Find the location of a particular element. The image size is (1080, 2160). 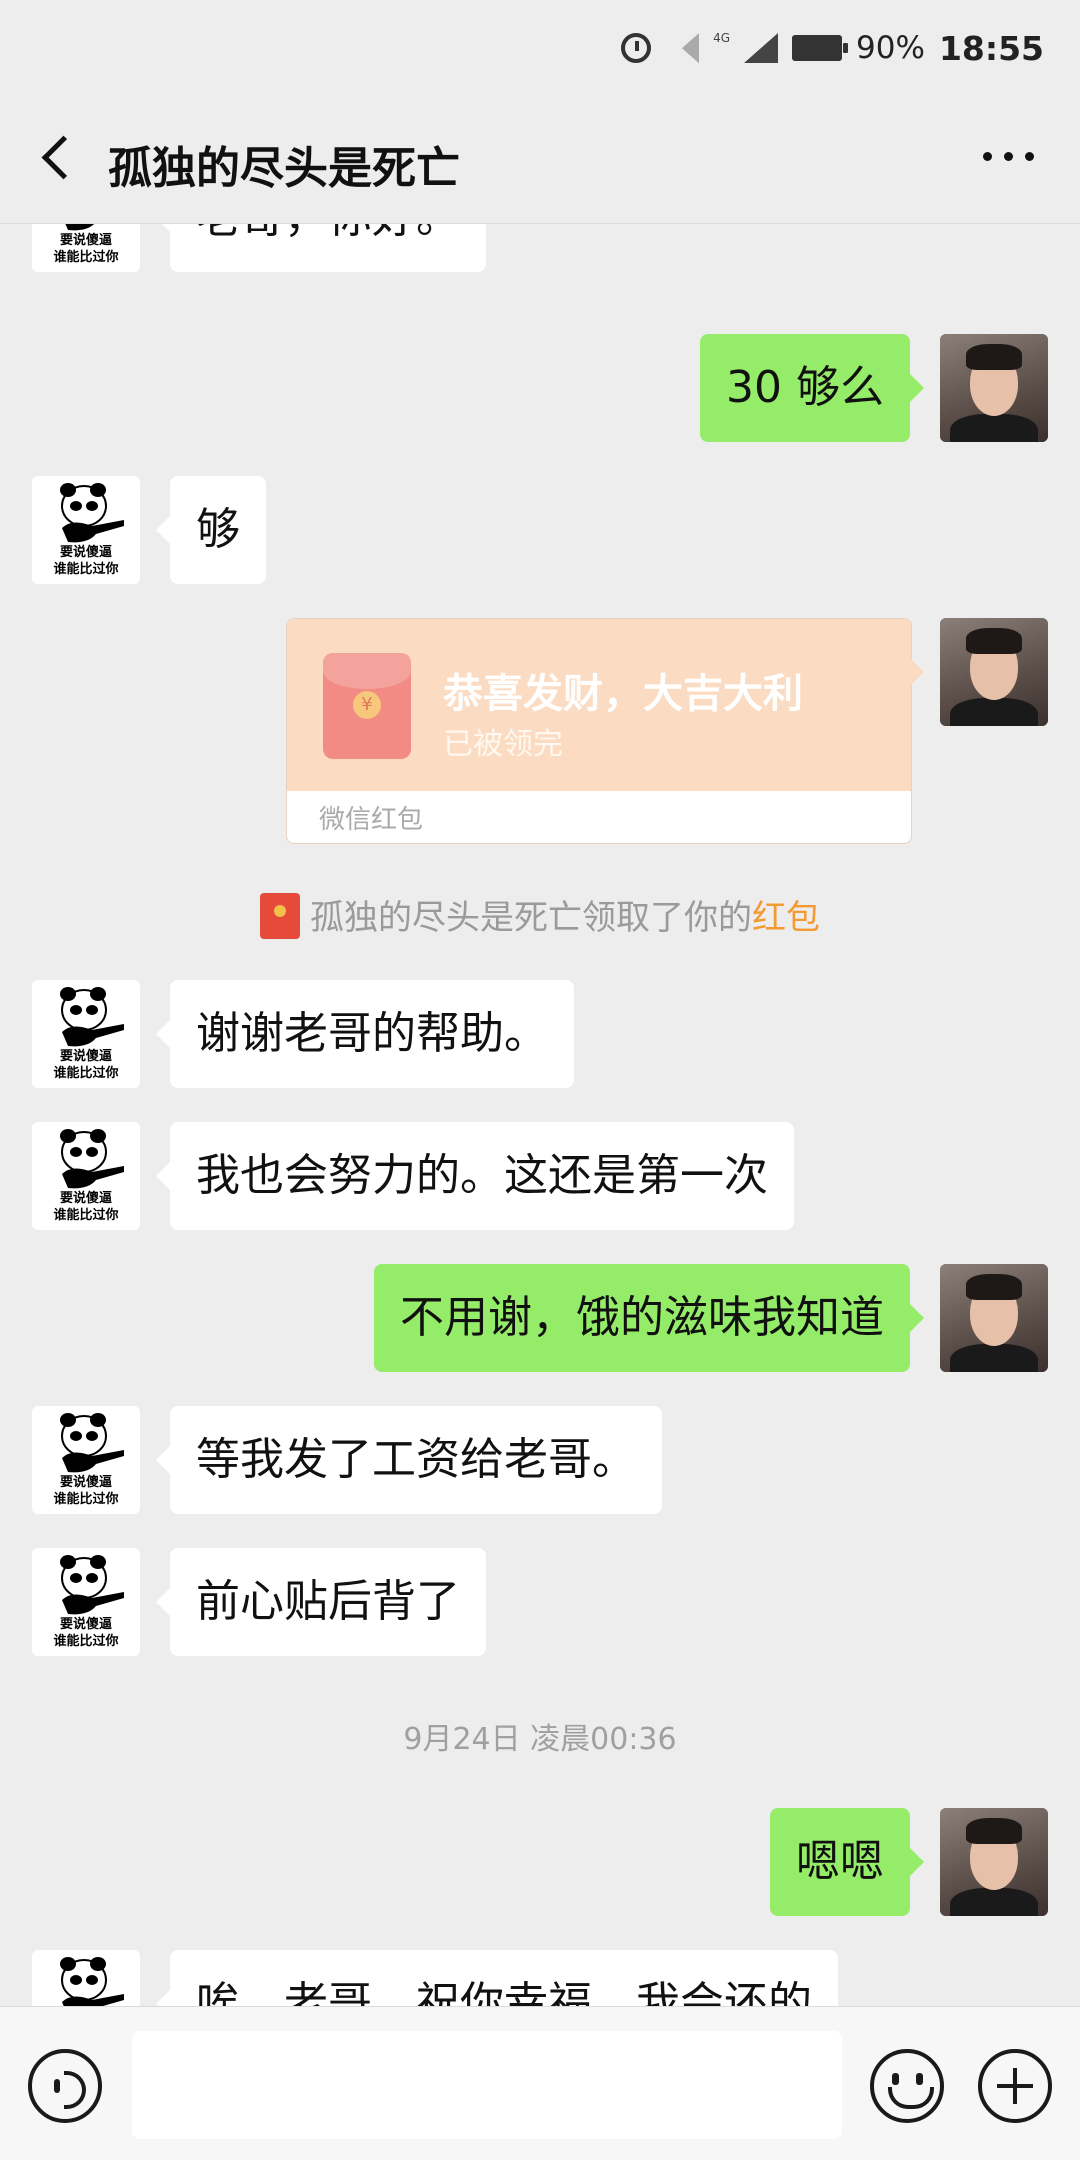

red-packet-title: 恭喜发财，大吉大利 is located at coordinates (623, 694).